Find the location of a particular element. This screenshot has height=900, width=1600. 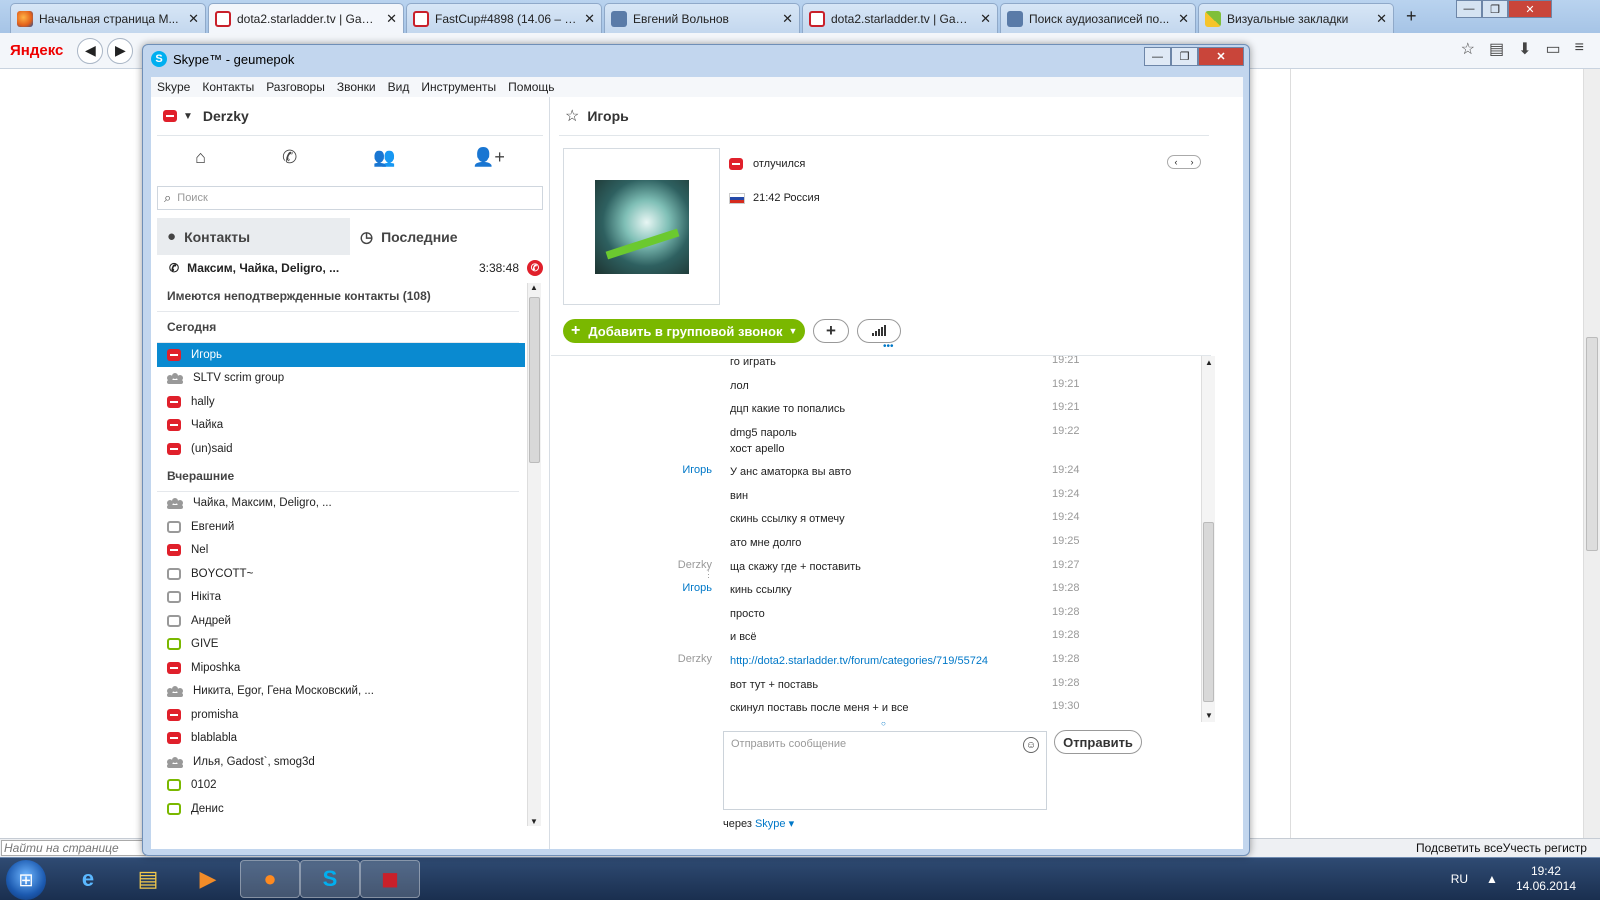

browser-tab: Визуальные закладки ✕ is located at coordinates (1296, 18).